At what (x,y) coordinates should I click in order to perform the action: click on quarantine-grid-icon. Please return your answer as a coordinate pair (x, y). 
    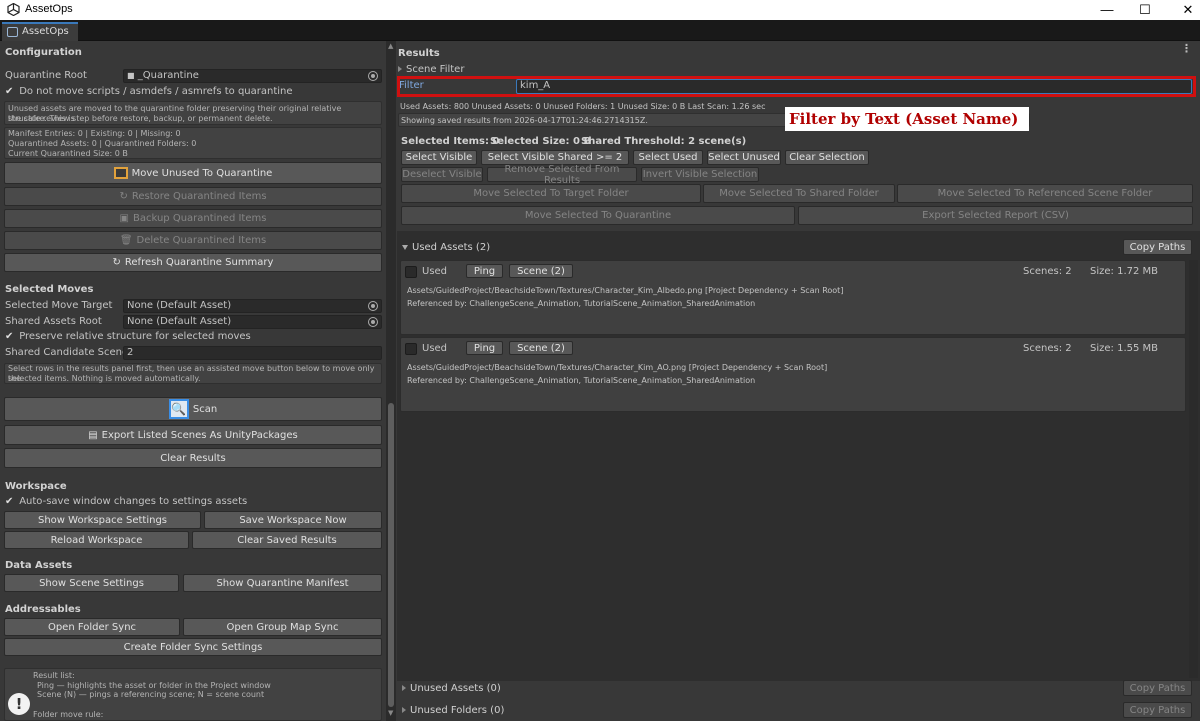
    Looking at the image, I should click on (120, 173).